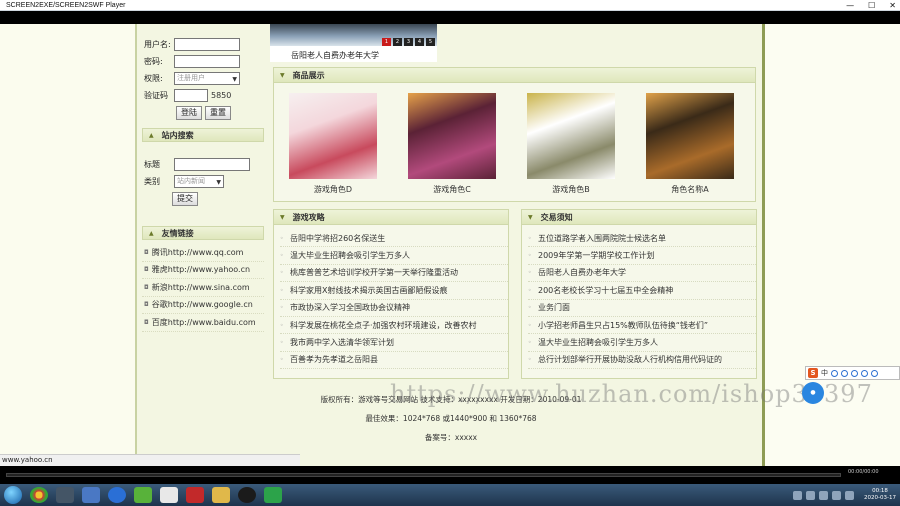  What do you see at coordinates (13, 495) in the screenshot?
I see `start-button` at bounding box center [13, 495].